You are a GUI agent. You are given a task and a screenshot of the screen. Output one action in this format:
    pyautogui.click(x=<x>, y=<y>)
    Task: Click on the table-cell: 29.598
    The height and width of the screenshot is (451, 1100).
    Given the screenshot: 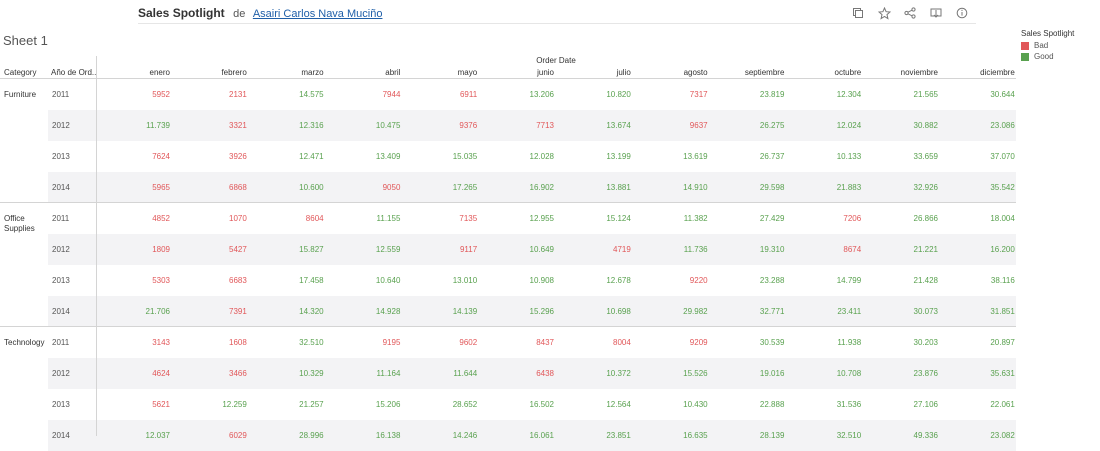 What is the action you would take?
    pyautogui.click(x=749, y=187)
    